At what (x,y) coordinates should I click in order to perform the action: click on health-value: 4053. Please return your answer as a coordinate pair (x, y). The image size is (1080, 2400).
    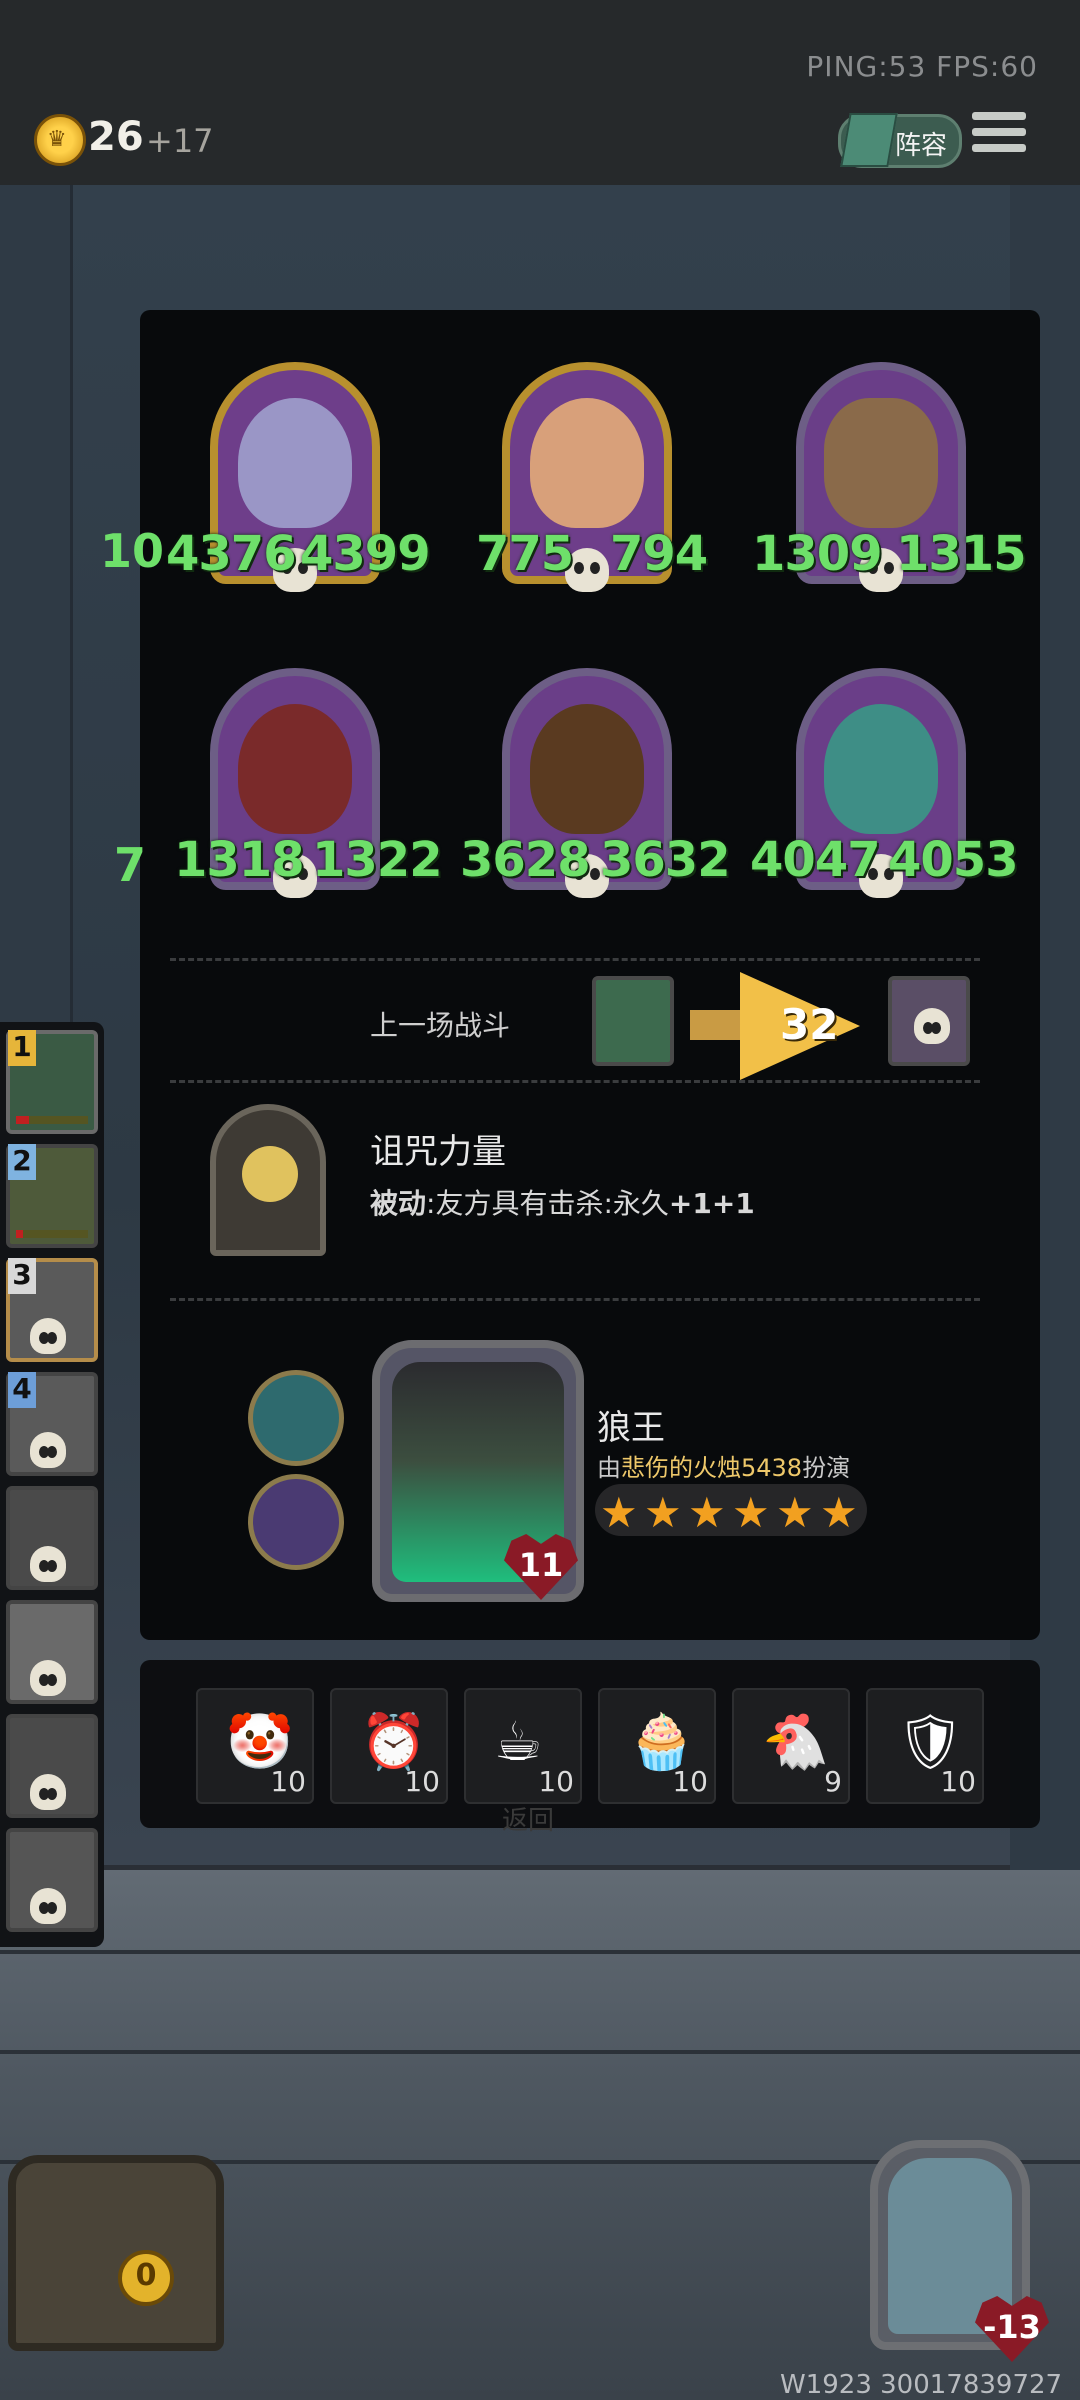
    Looking at the image, I should click on (953, 860).